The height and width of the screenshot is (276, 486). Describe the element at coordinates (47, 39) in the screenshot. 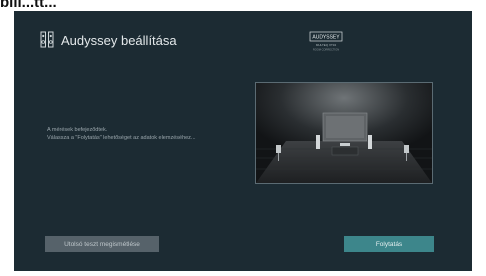

I see `speaker-pair-icon` at that location.